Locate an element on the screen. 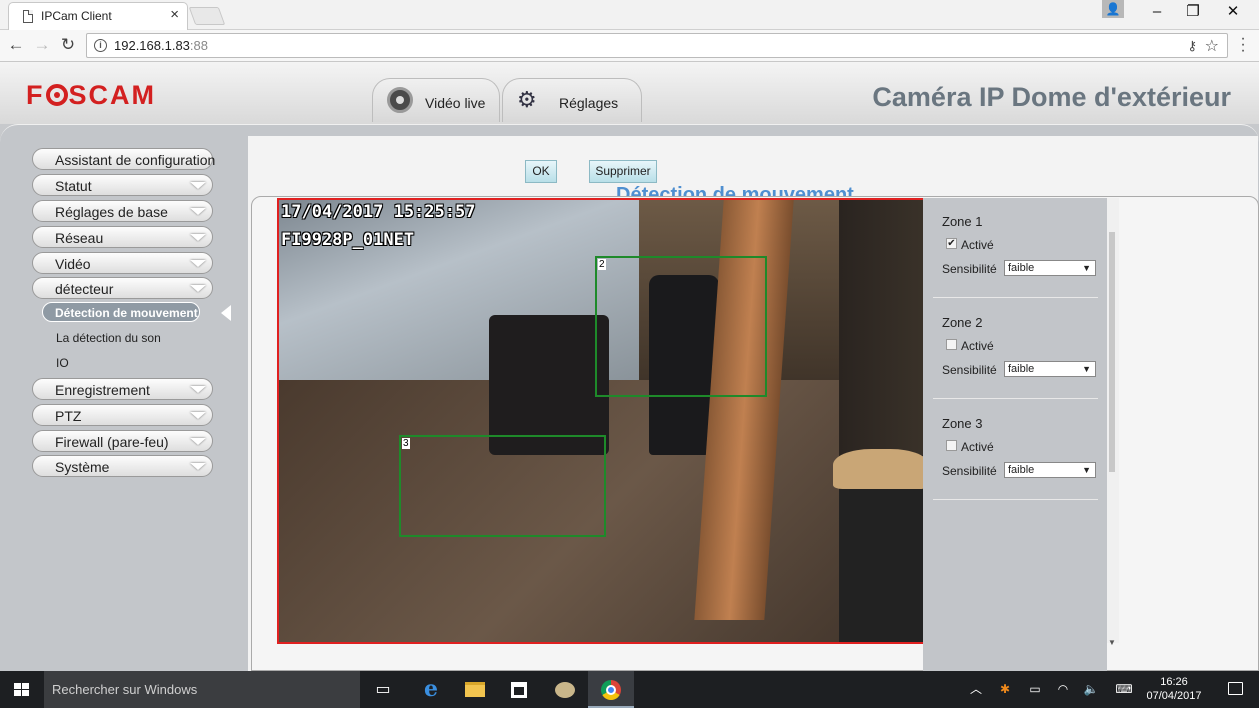 Image resolution: width=1259 pixels, height=708 pixels. close-window-button: ✕ is located at coordinates (1233, 13).